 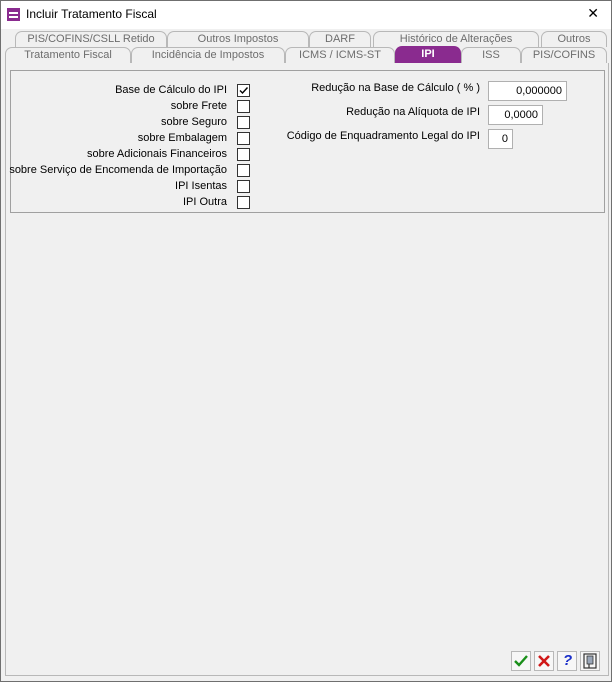 I want to click on question-icon: ?, so click(x=568, y=660).